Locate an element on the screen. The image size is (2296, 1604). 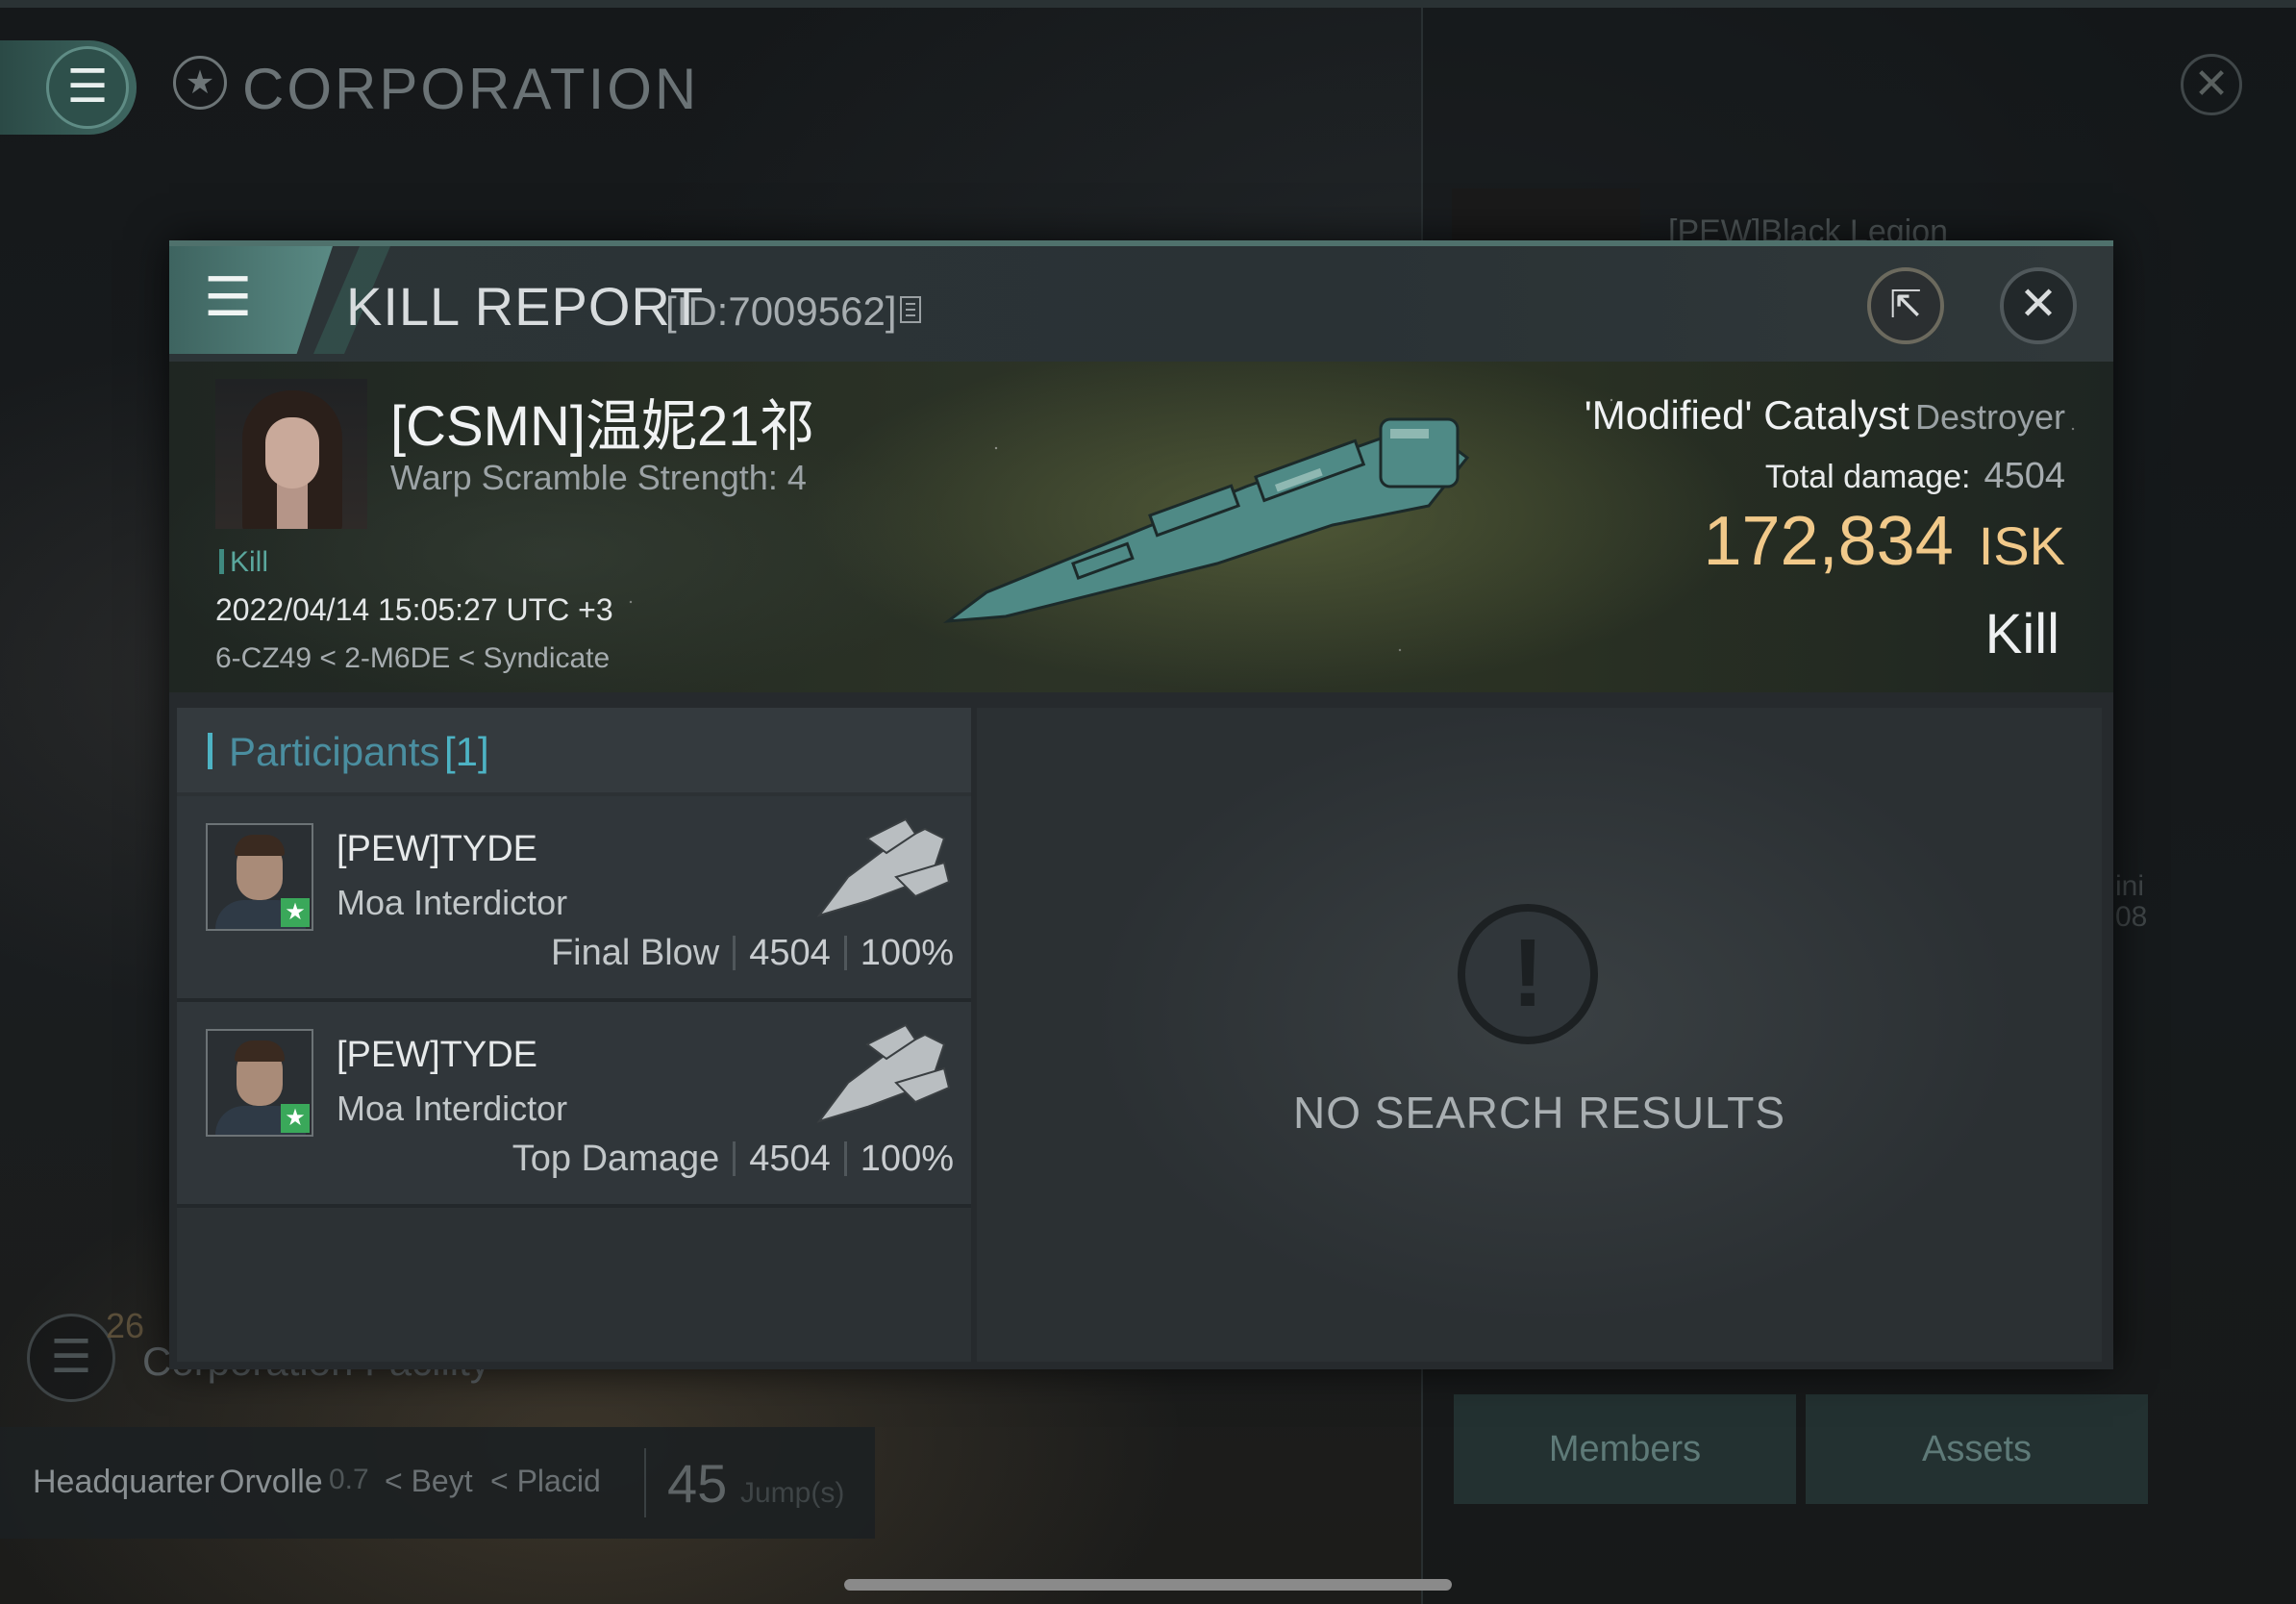
participant-stats: Final Blow 4504 100% is located at coordinates (752, 953).